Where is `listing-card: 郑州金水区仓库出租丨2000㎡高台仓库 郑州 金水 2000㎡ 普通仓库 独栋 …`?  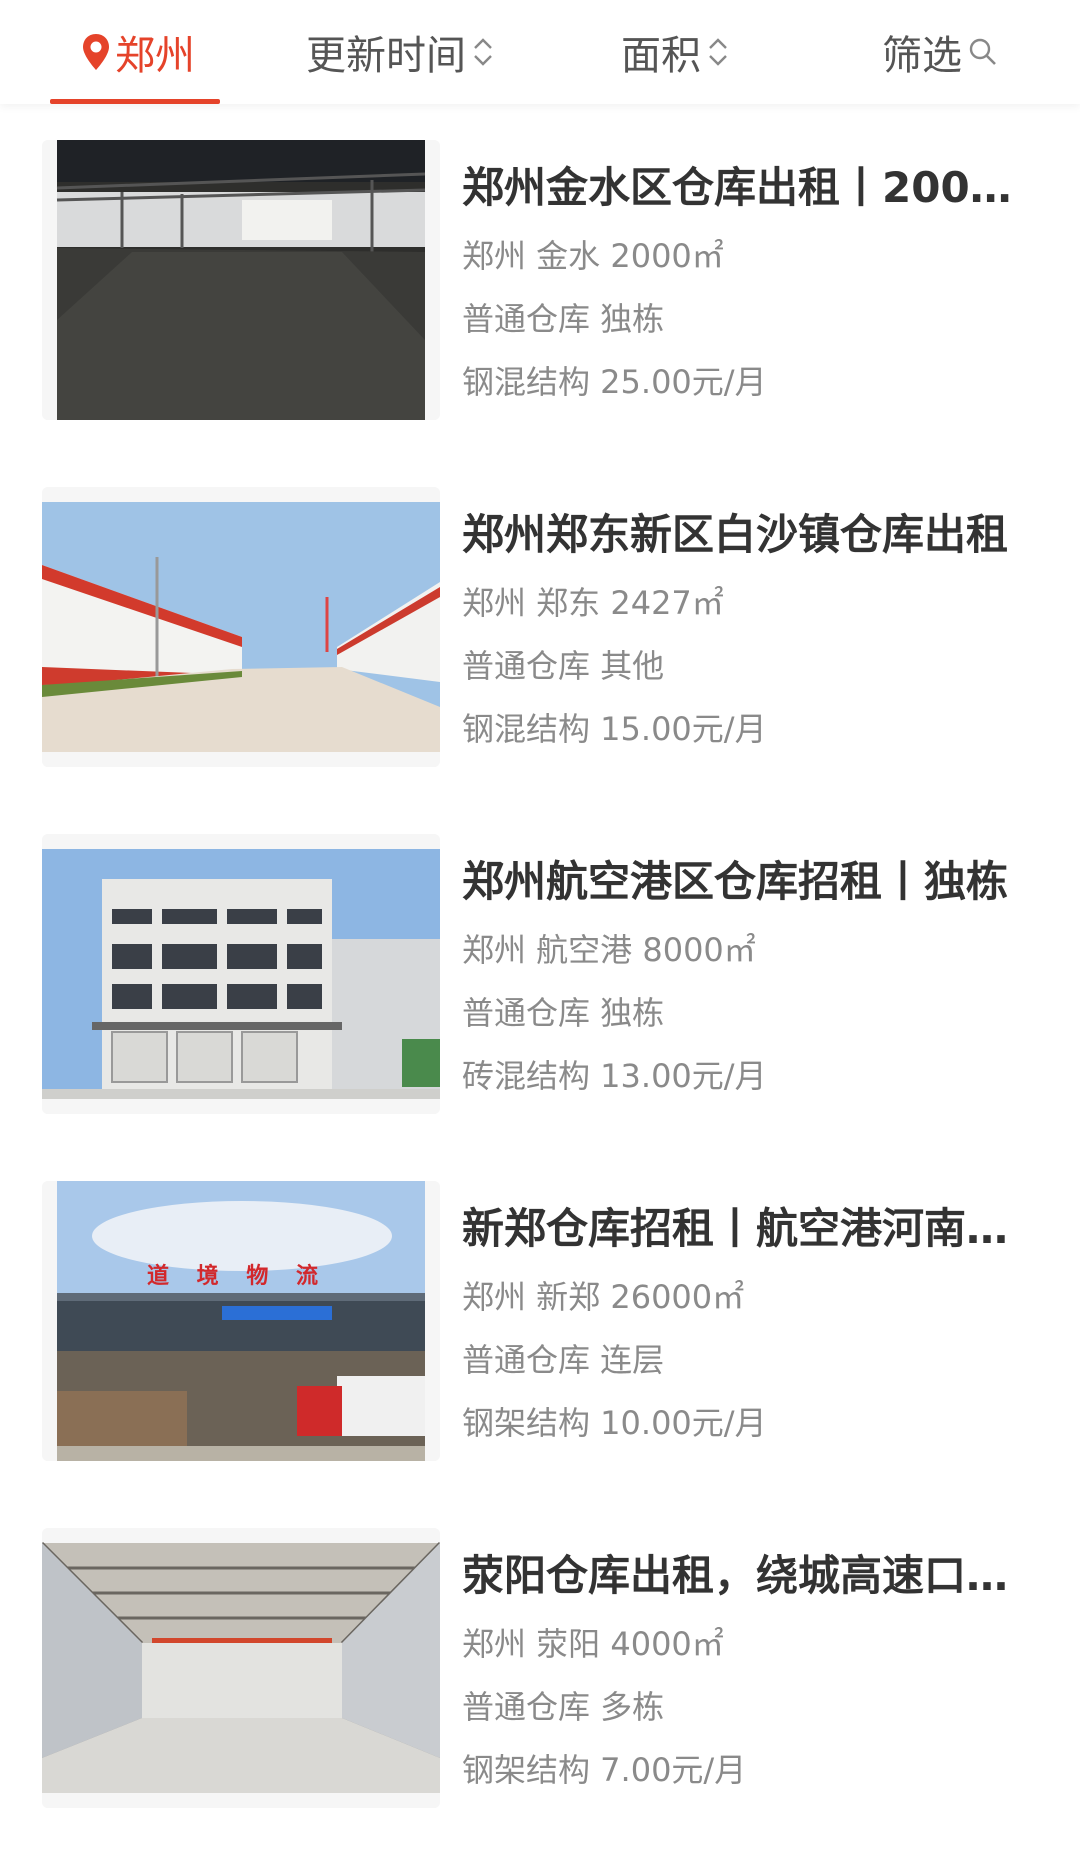 listing-card: 郑州金水区仓库出租丨2000㎡高台仓库 郑州 金水 2000㎡ 普通仓库 独栋 … is located at coordinates (542, 280).